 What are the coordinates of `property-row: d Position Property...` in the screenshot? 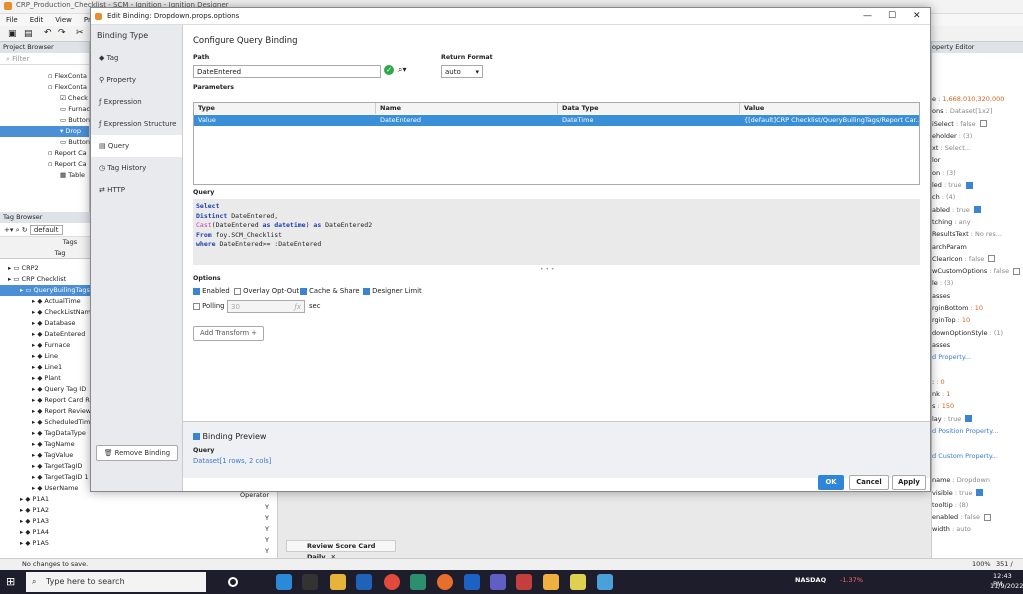 It's located at (977, 431).